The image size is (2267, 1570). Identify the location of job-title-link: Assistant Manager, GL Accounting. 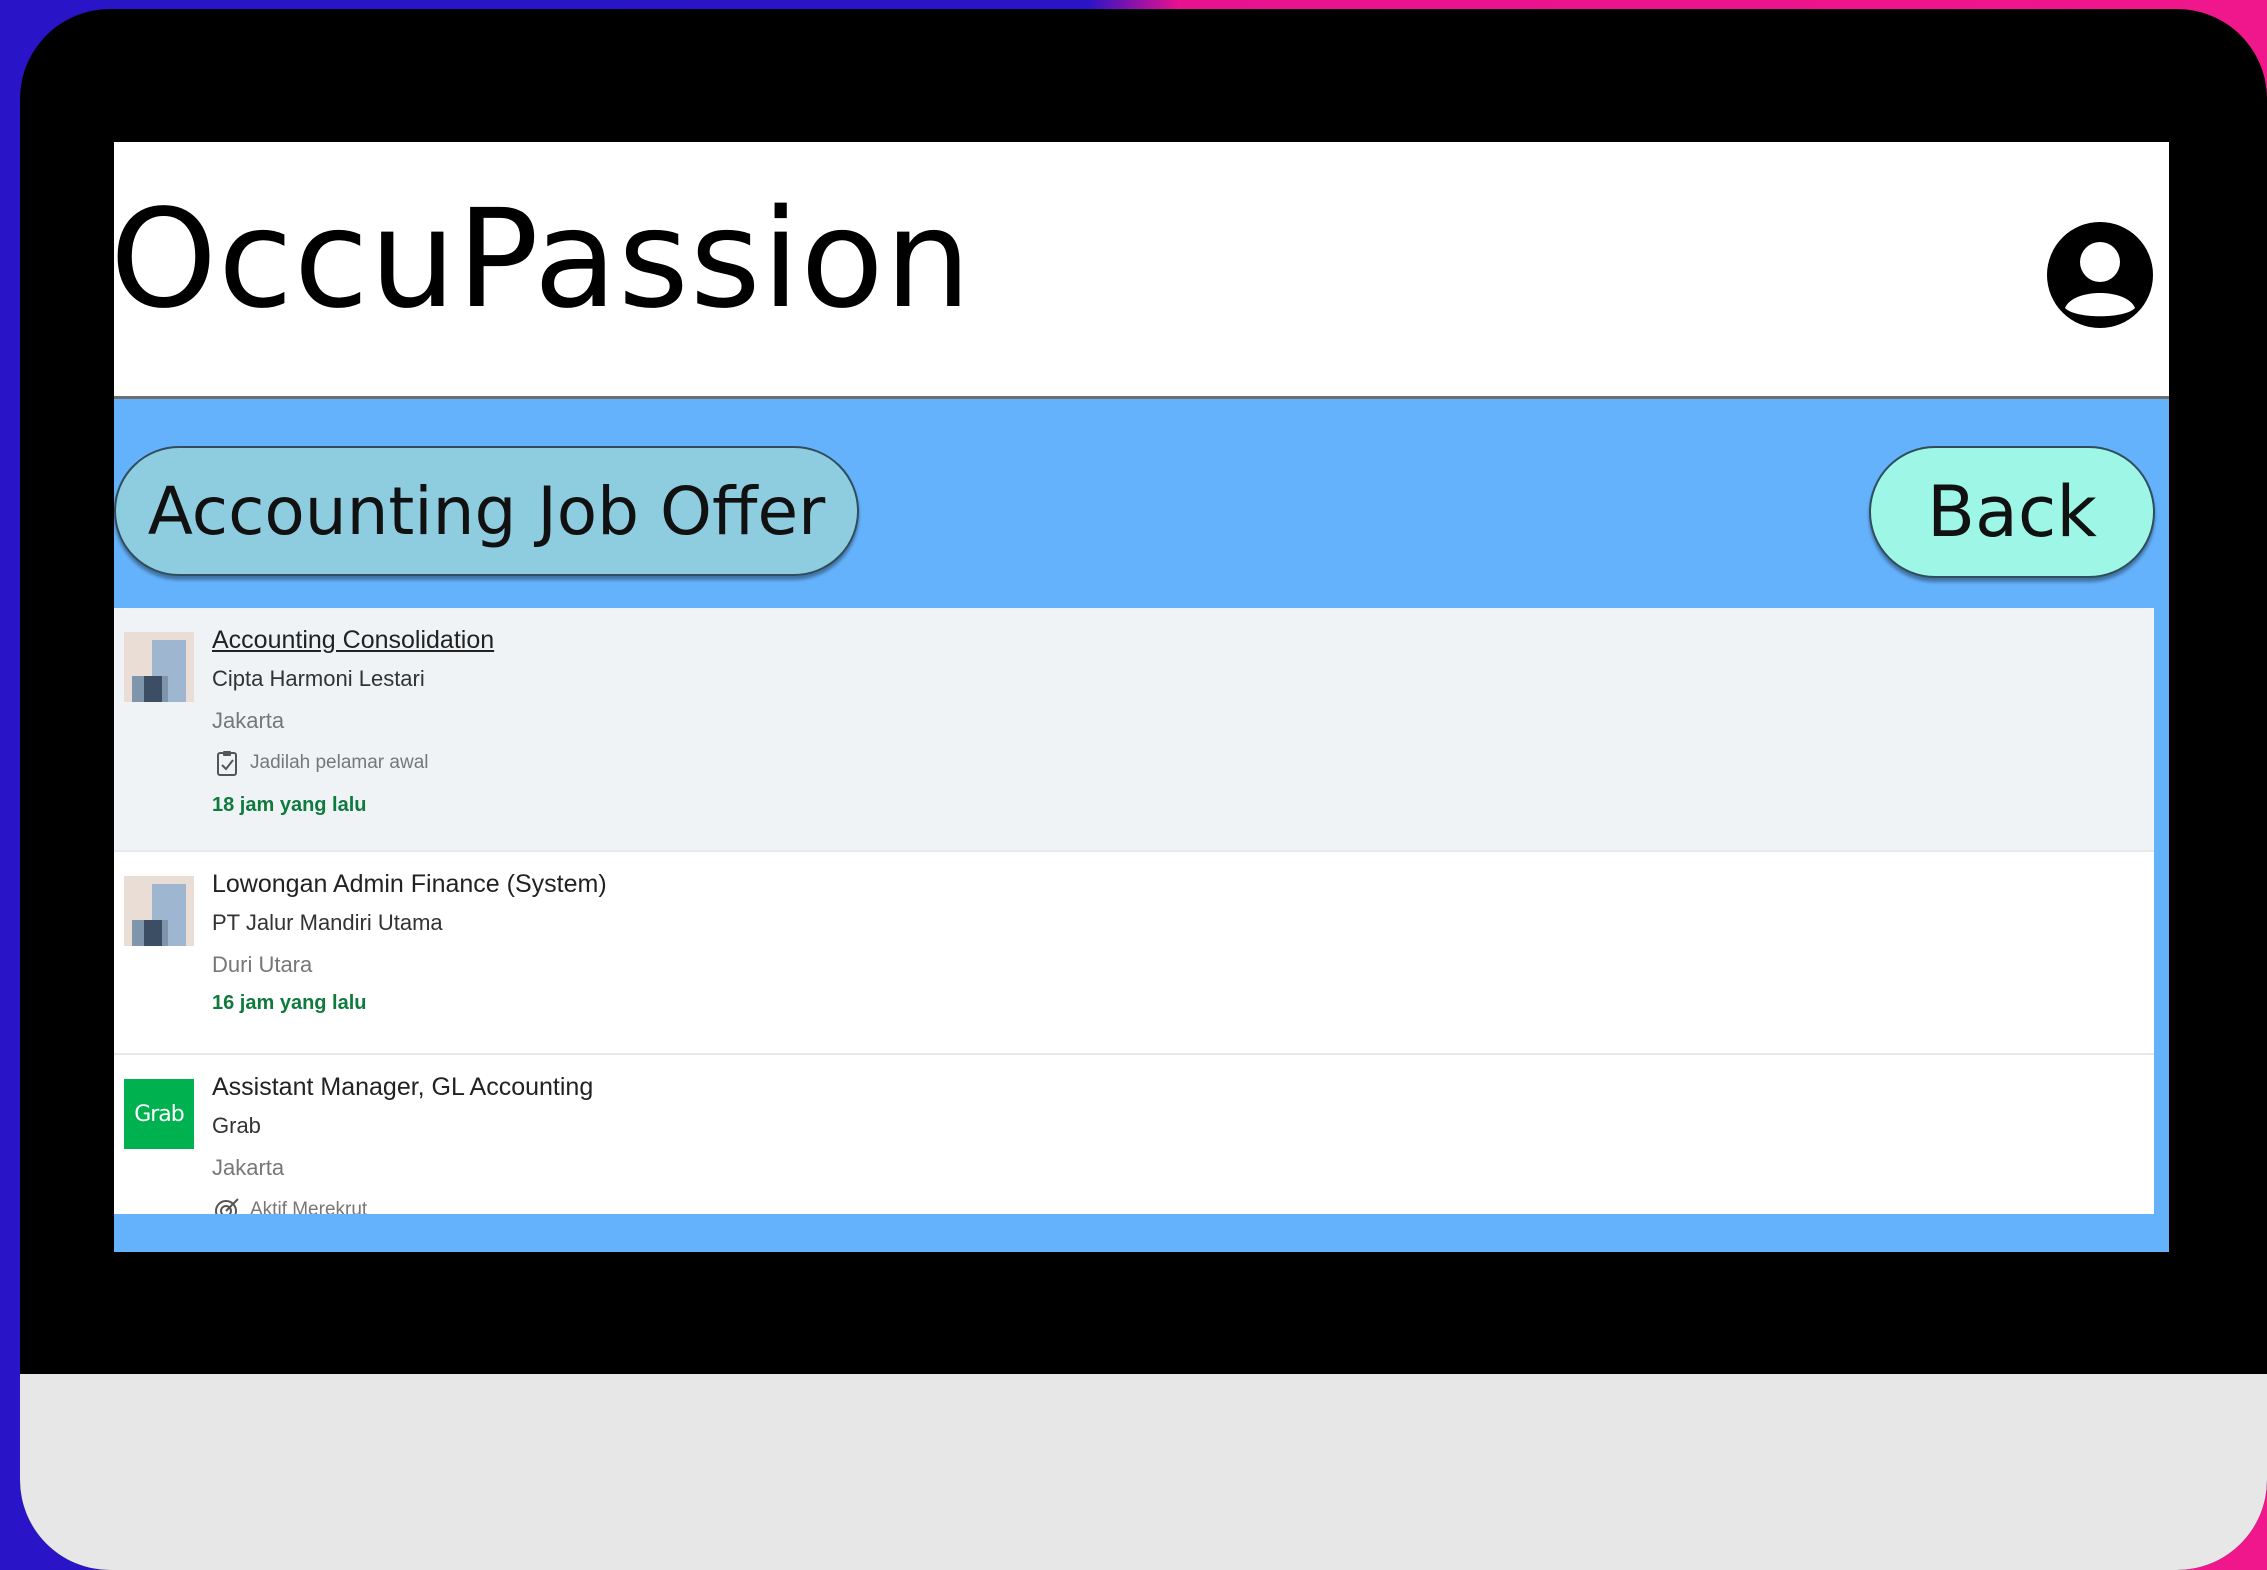
(402, 1087).